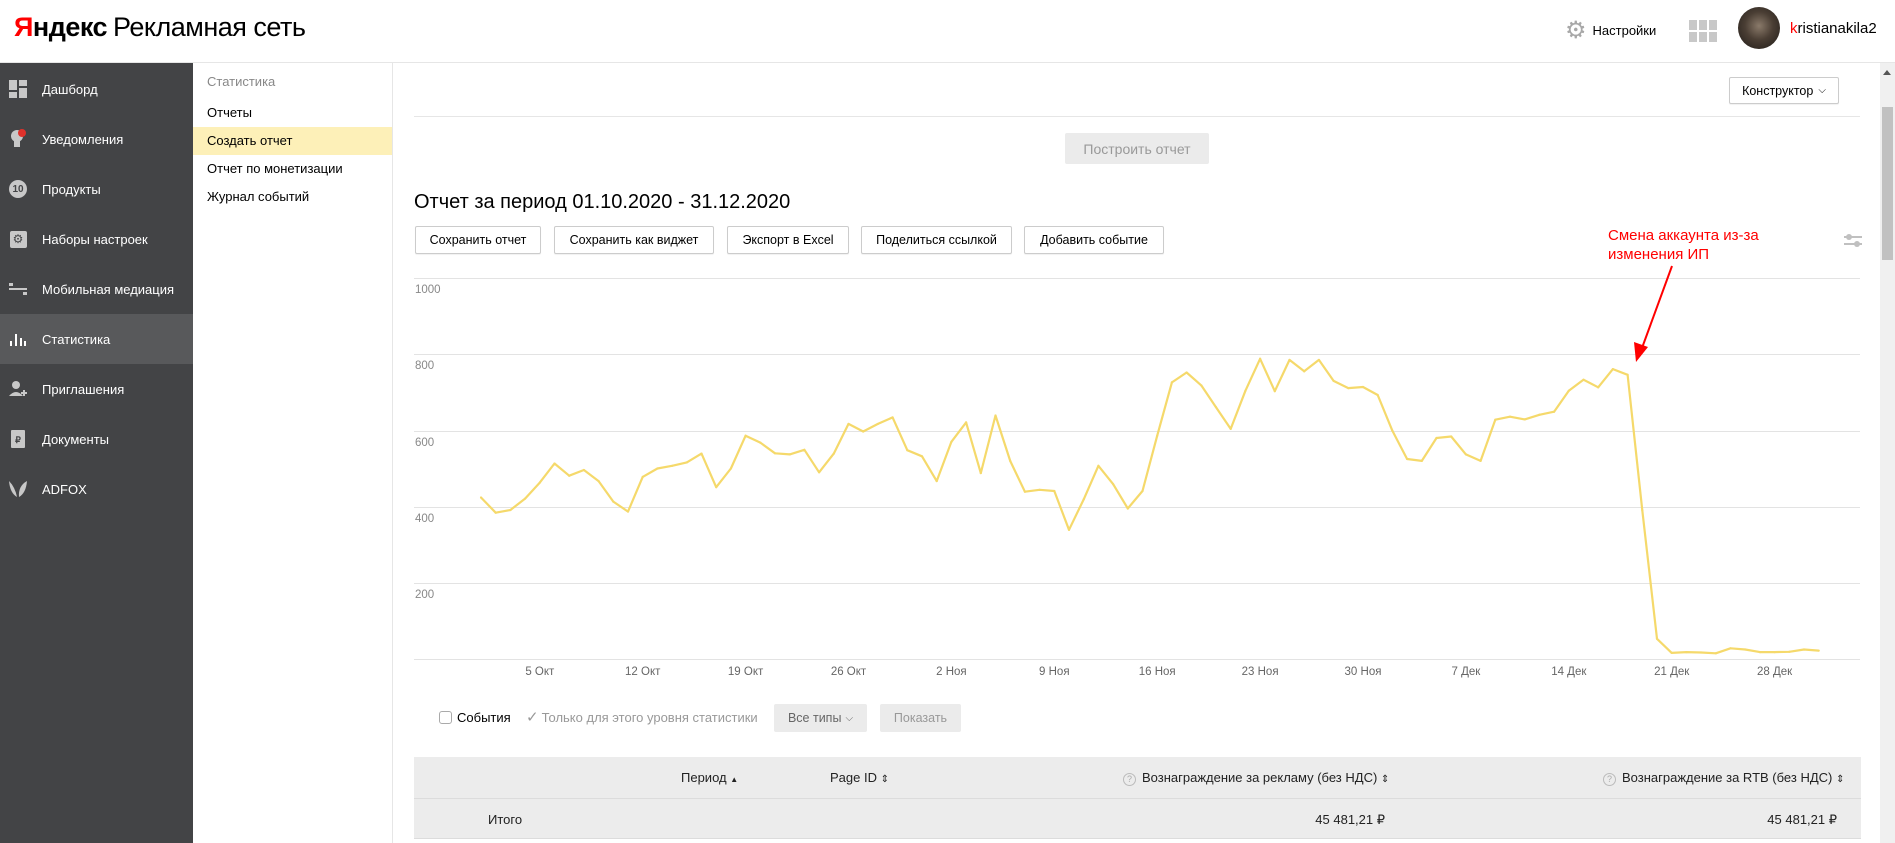 The width and height of the screenshot is (1895, 843). I want to click on scrollbar-thumb, so click(1887, 183).